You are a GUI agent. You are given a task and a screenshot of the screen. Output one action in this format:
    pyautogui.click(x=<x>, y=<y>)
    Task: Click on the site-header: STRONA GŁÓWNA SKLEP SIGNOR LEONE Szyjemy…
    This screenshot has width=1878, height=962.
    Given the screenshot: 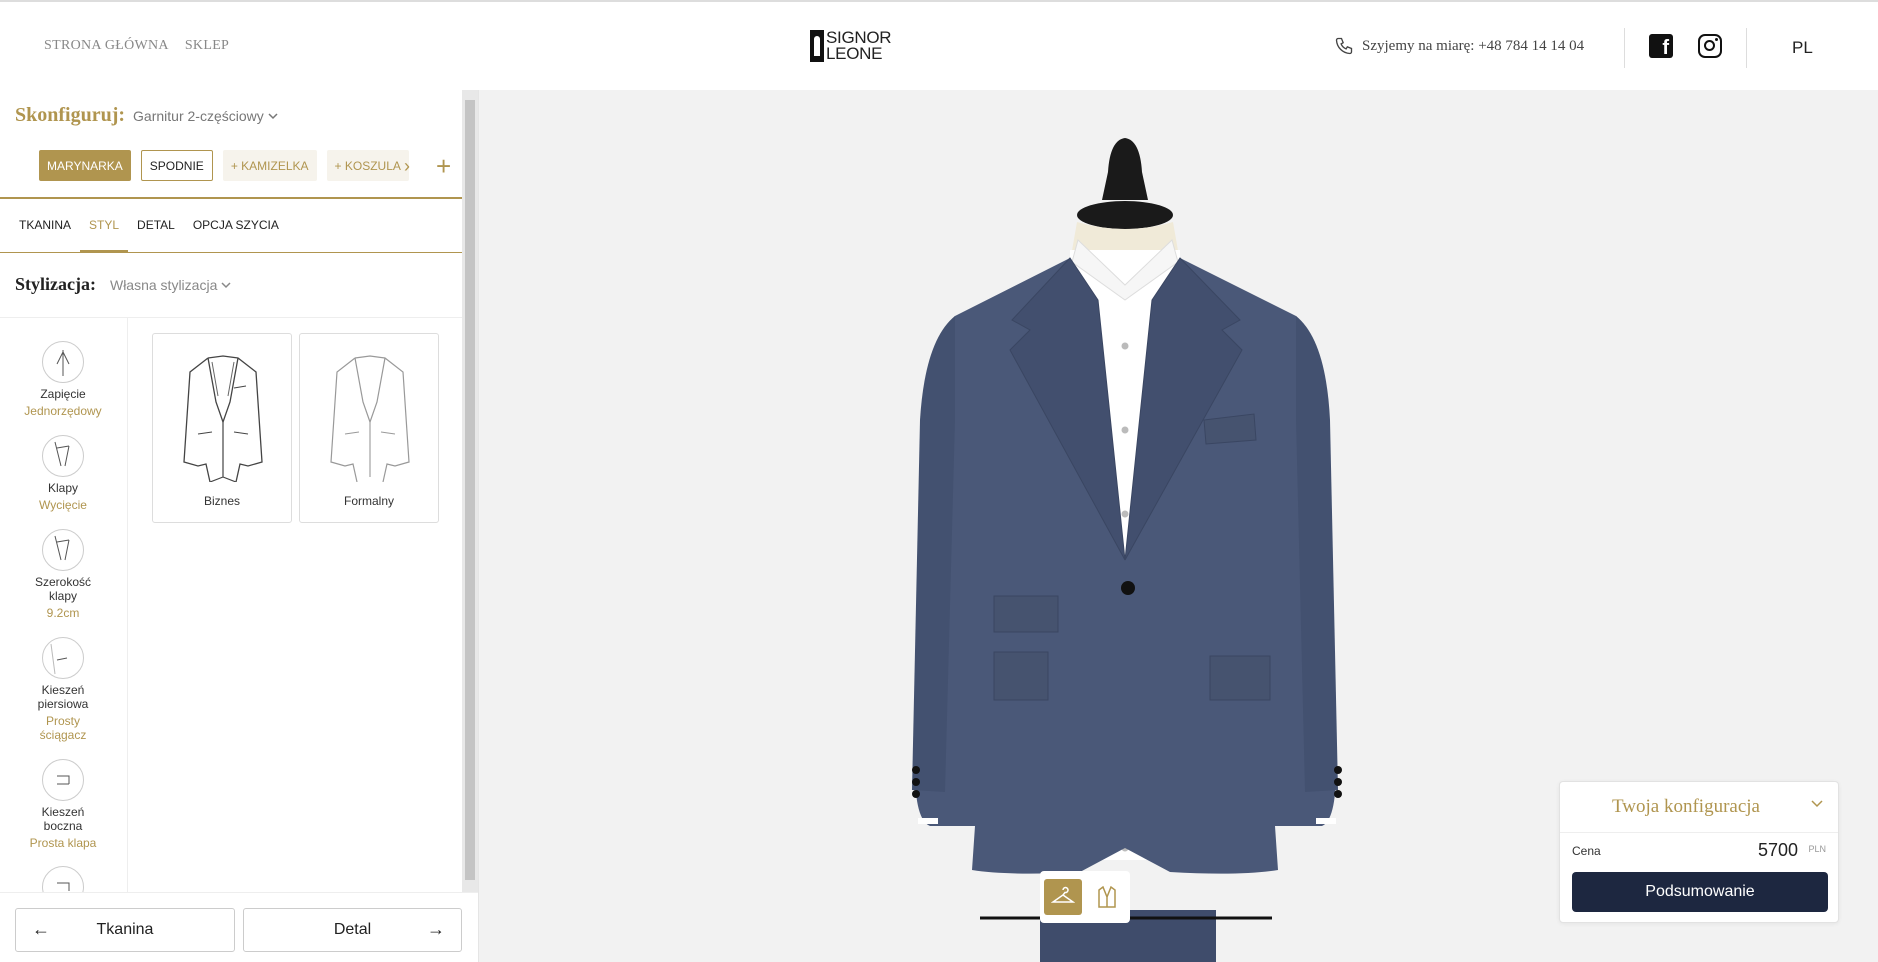 What is the action you would take?
    pyautogui.click(x=939, y=45)
    